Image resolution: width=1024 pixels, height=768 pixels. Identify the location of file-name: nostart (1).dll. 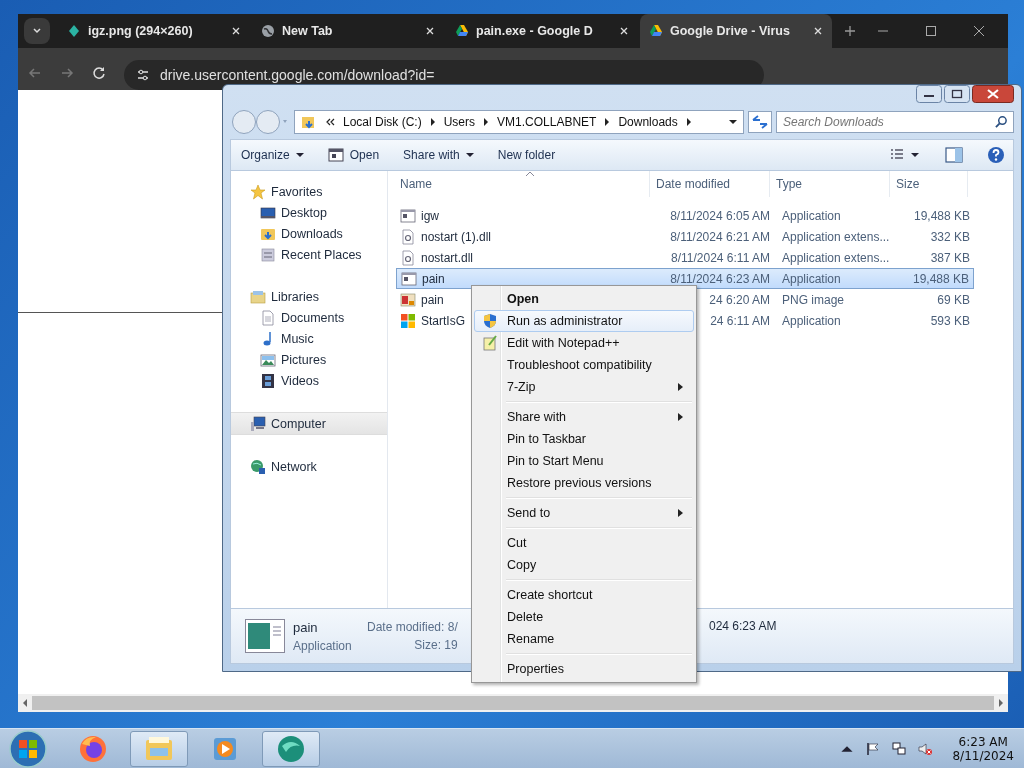
(456, 236).